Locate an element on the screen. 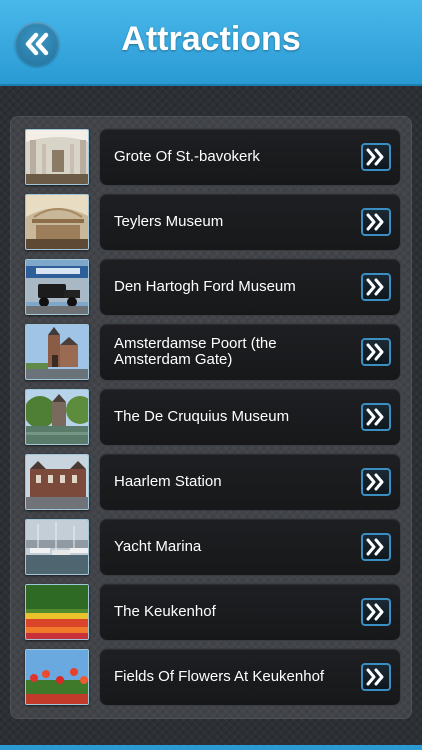 This screenshot has width=422, height=750. attraction-card: Den Hartogh Ford Museum is located at coordinates (250, 287).